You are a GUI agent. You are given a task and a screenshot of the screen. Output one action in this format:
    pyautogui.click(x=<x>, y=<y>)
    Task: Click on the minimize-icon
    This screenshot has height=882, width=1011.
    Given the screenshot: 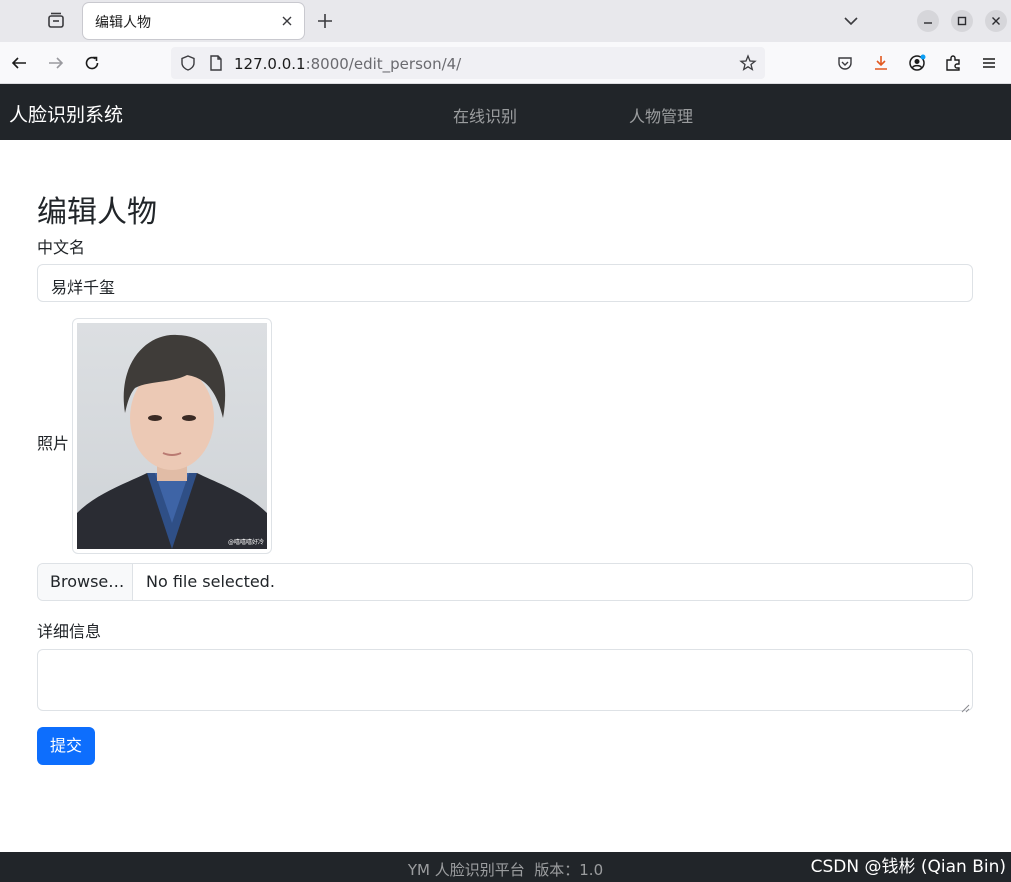 What is the action you would take?
    pyautogui.click(x=928, y=21)
    